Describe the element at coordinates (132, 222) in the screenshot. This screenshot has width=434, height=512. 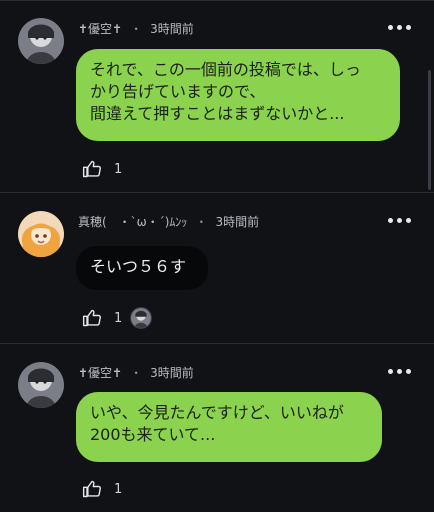
I see `author-name: 真穂( ・`ω・´)ﾑﾝｯ` at that location.